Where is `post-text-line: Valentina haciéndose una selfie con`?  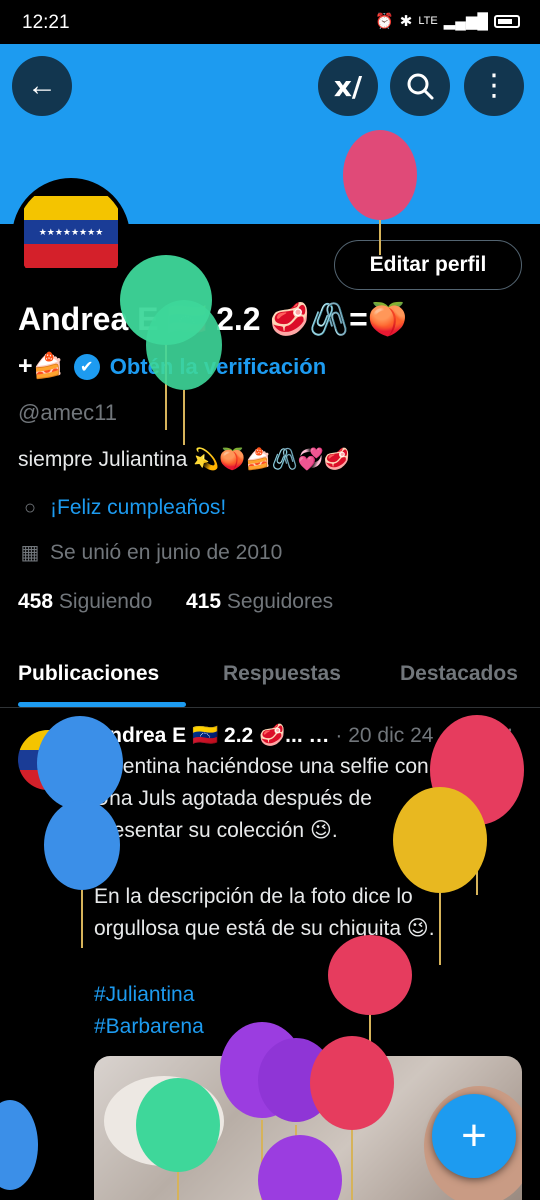
post-text-line: Valentina haciéndose una selfie con is located at coordinates (261, 766).